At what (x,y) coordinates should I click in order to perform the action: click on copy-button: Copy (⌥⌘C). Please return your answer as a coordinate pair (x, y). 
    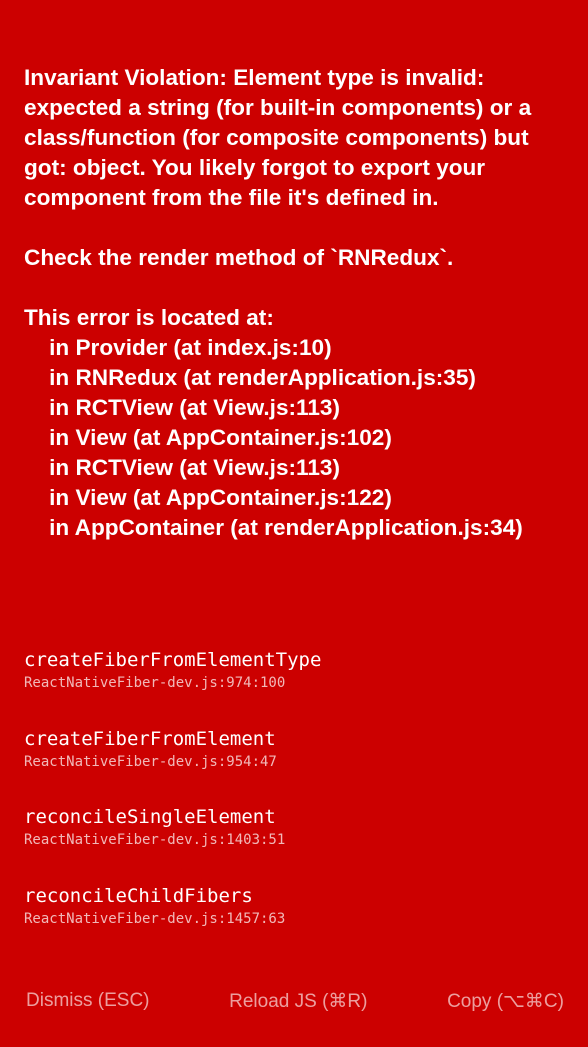
    Looking at the image, I should click on (505, 1001).